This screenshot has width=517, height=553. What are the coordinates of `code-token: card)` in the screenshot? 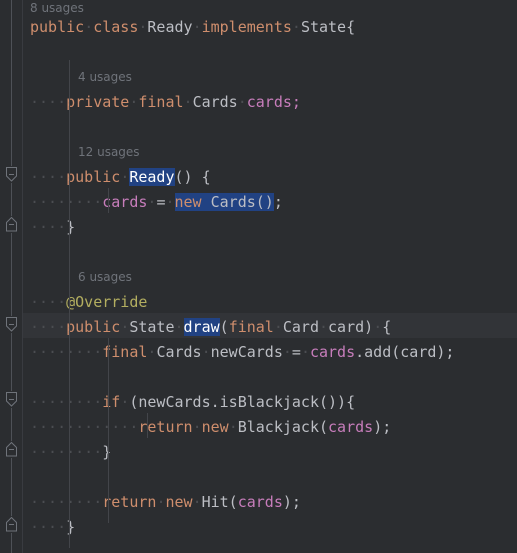 It's located at (351, 327).